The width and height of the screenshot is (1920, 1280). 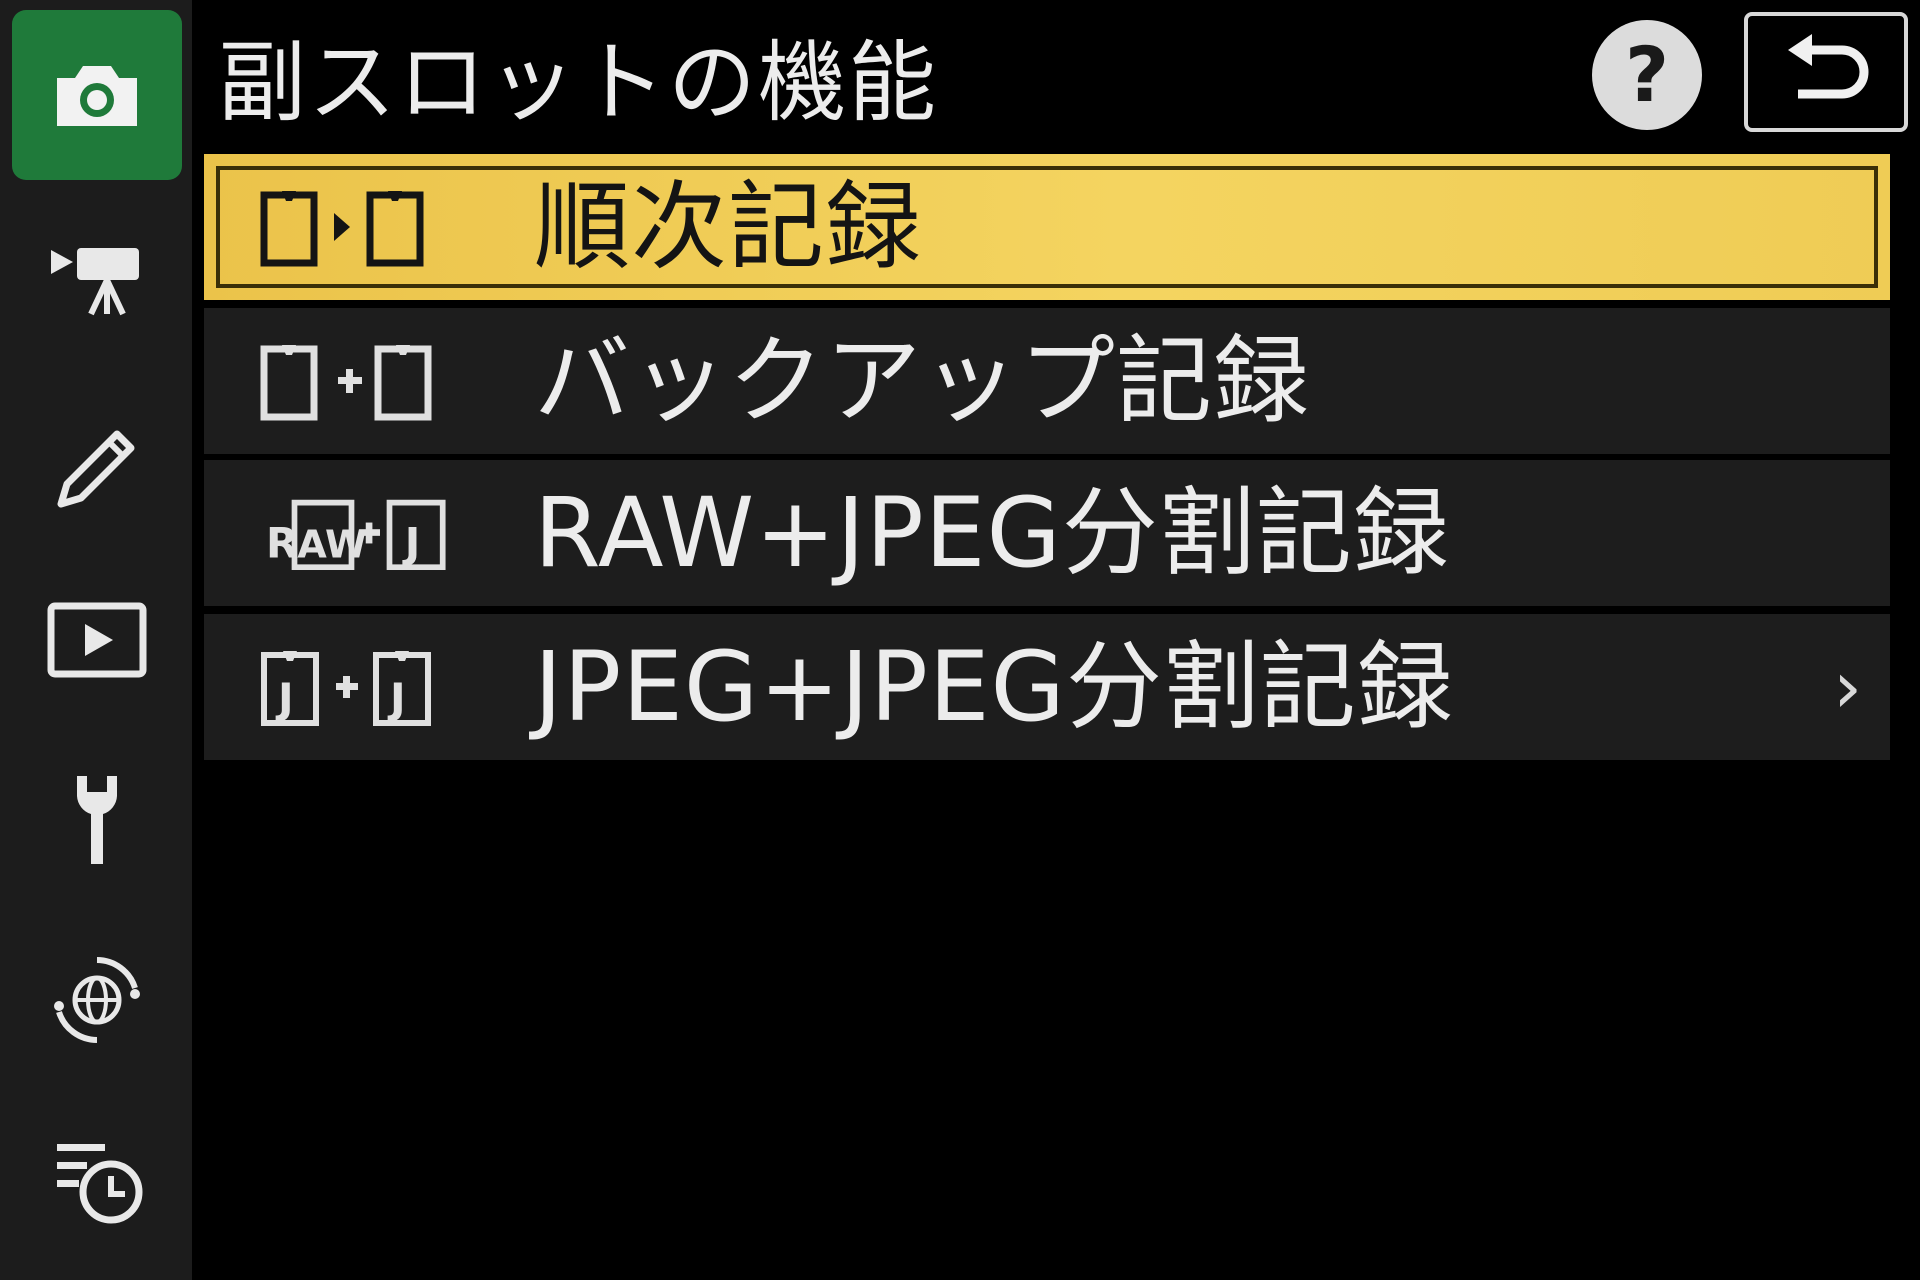 I want to click on tab-network, so click(x=97, y=1000).